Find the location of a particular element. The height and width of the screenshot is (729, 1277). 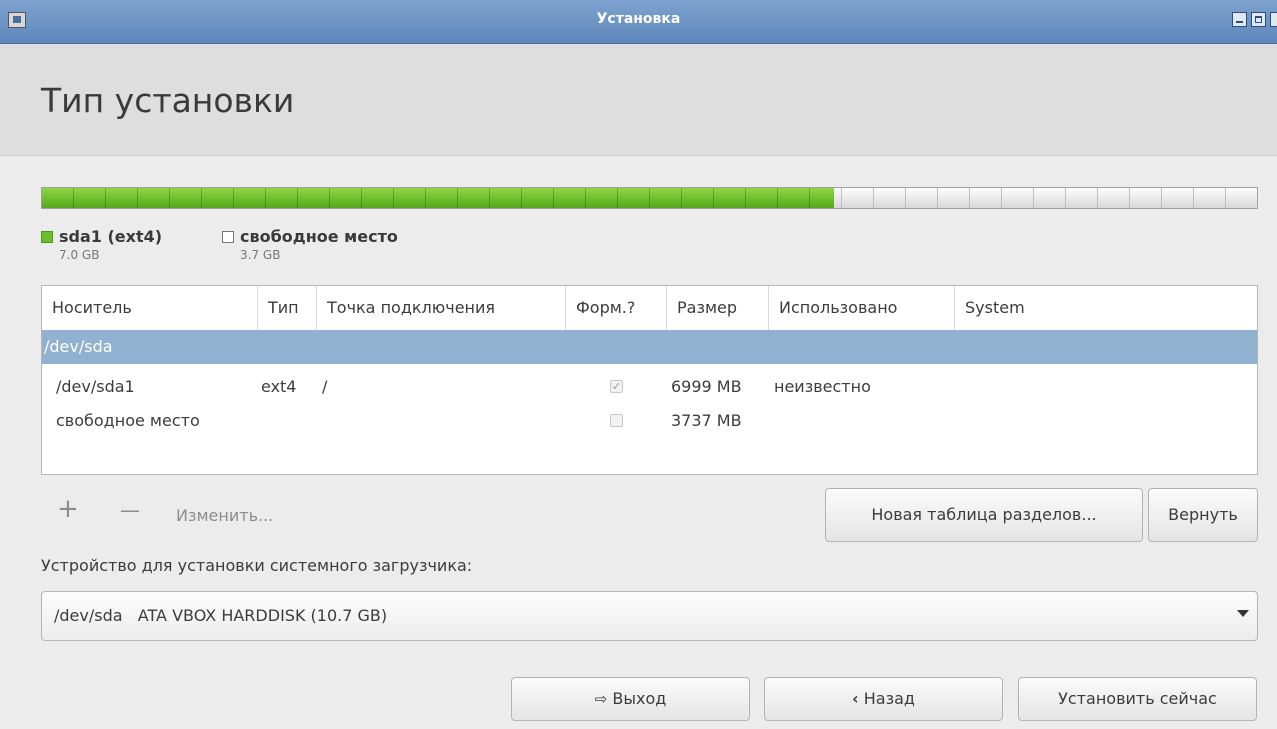

table-row-device: /dev/sda is located at coordinates (649, 347).